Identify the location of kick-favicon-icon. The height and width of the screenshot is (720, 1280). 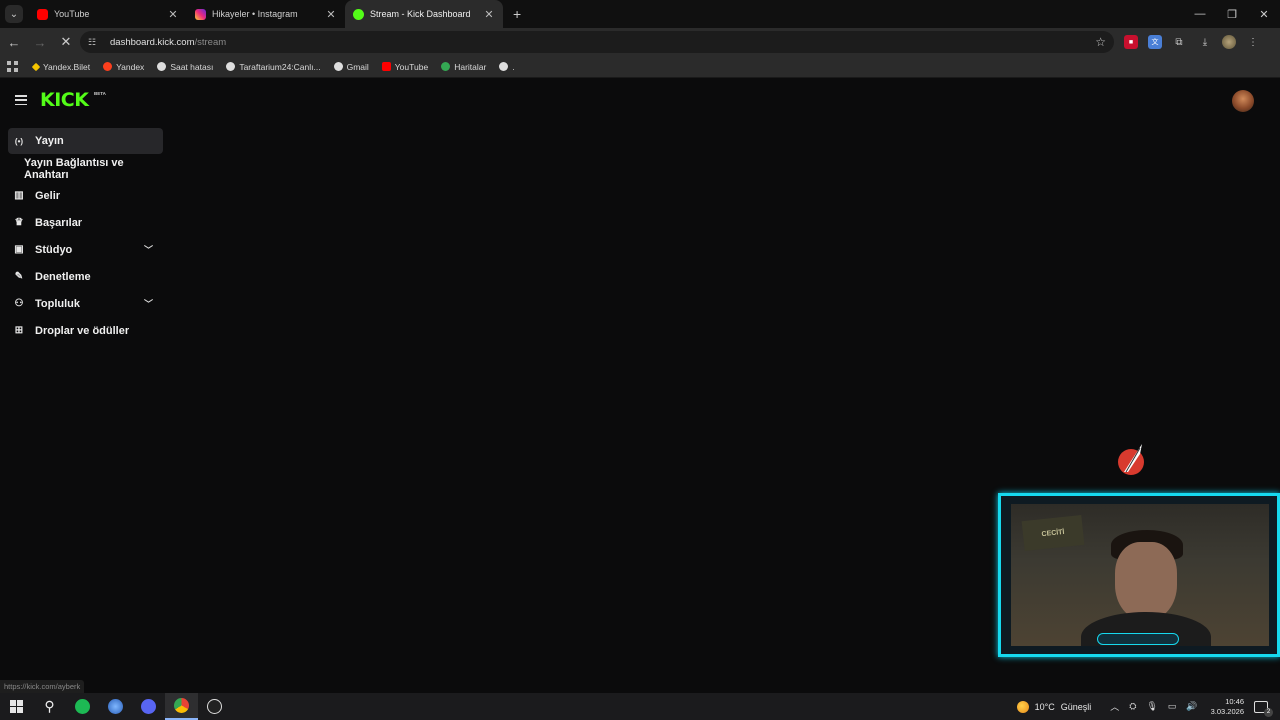
(358, 14).